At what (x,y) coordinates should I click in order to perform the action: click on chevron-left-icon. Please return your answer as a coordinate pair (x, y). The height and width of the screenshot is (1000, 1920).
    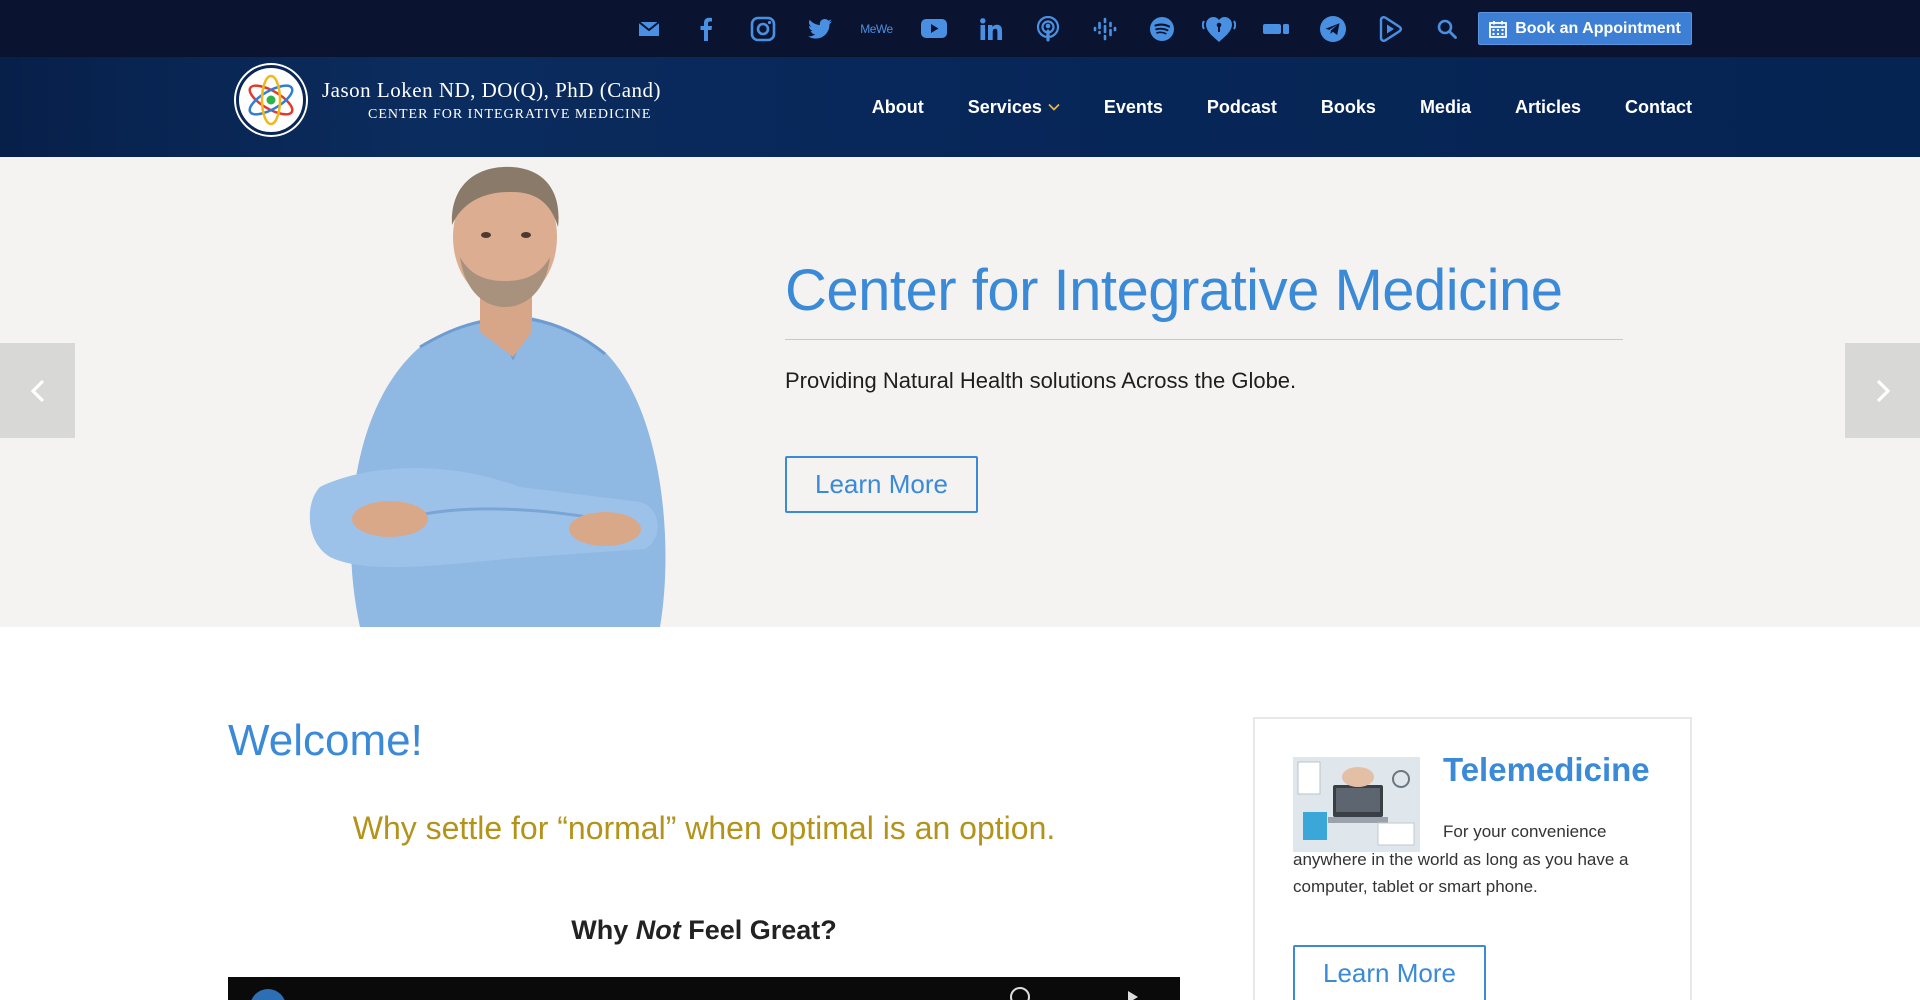
    Looking at the image, I should click on (37, 390).